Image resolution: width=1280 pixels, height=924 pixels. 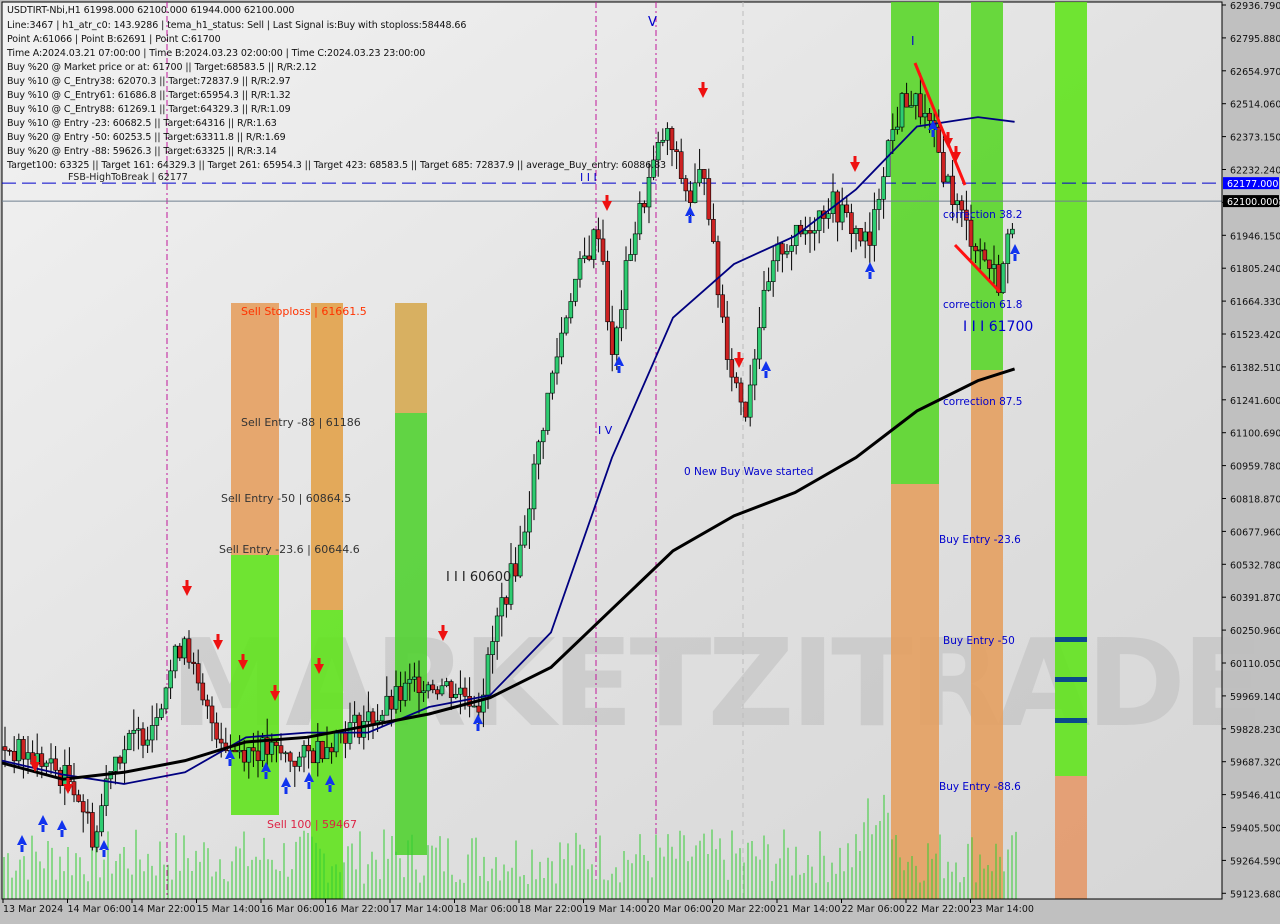 I want to click on sell-entry-50-label: Sell Entry -50 | 60864.5, so click(x=286, y=498).